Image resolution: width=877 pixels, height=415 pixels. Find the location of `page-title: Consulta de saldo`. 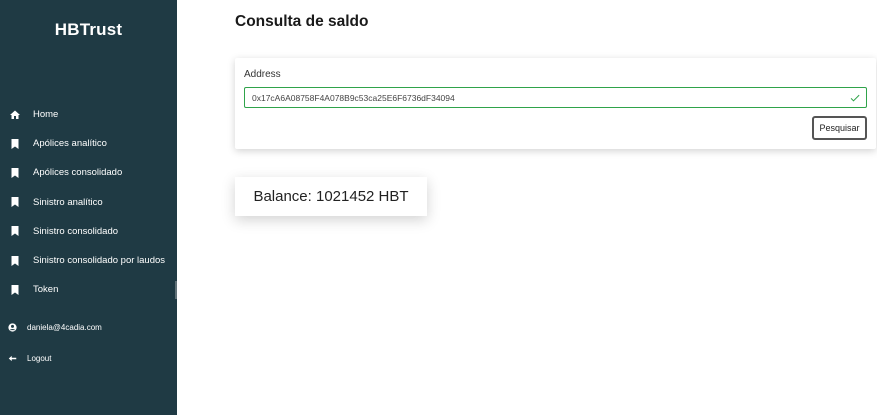

page-title: Consulta de saldo is located at coordinates (302, 21).